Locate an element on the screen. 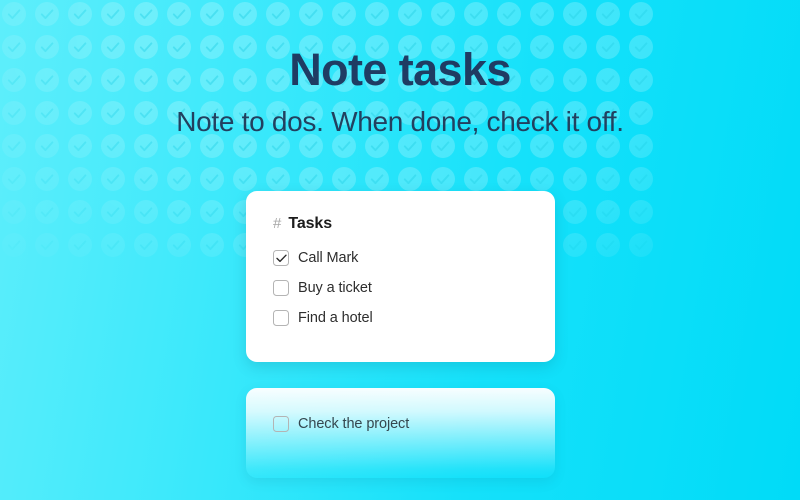 The width and height of the screenshot is (800, 500). task-label: Check the project is located at coordinates (354, 424).